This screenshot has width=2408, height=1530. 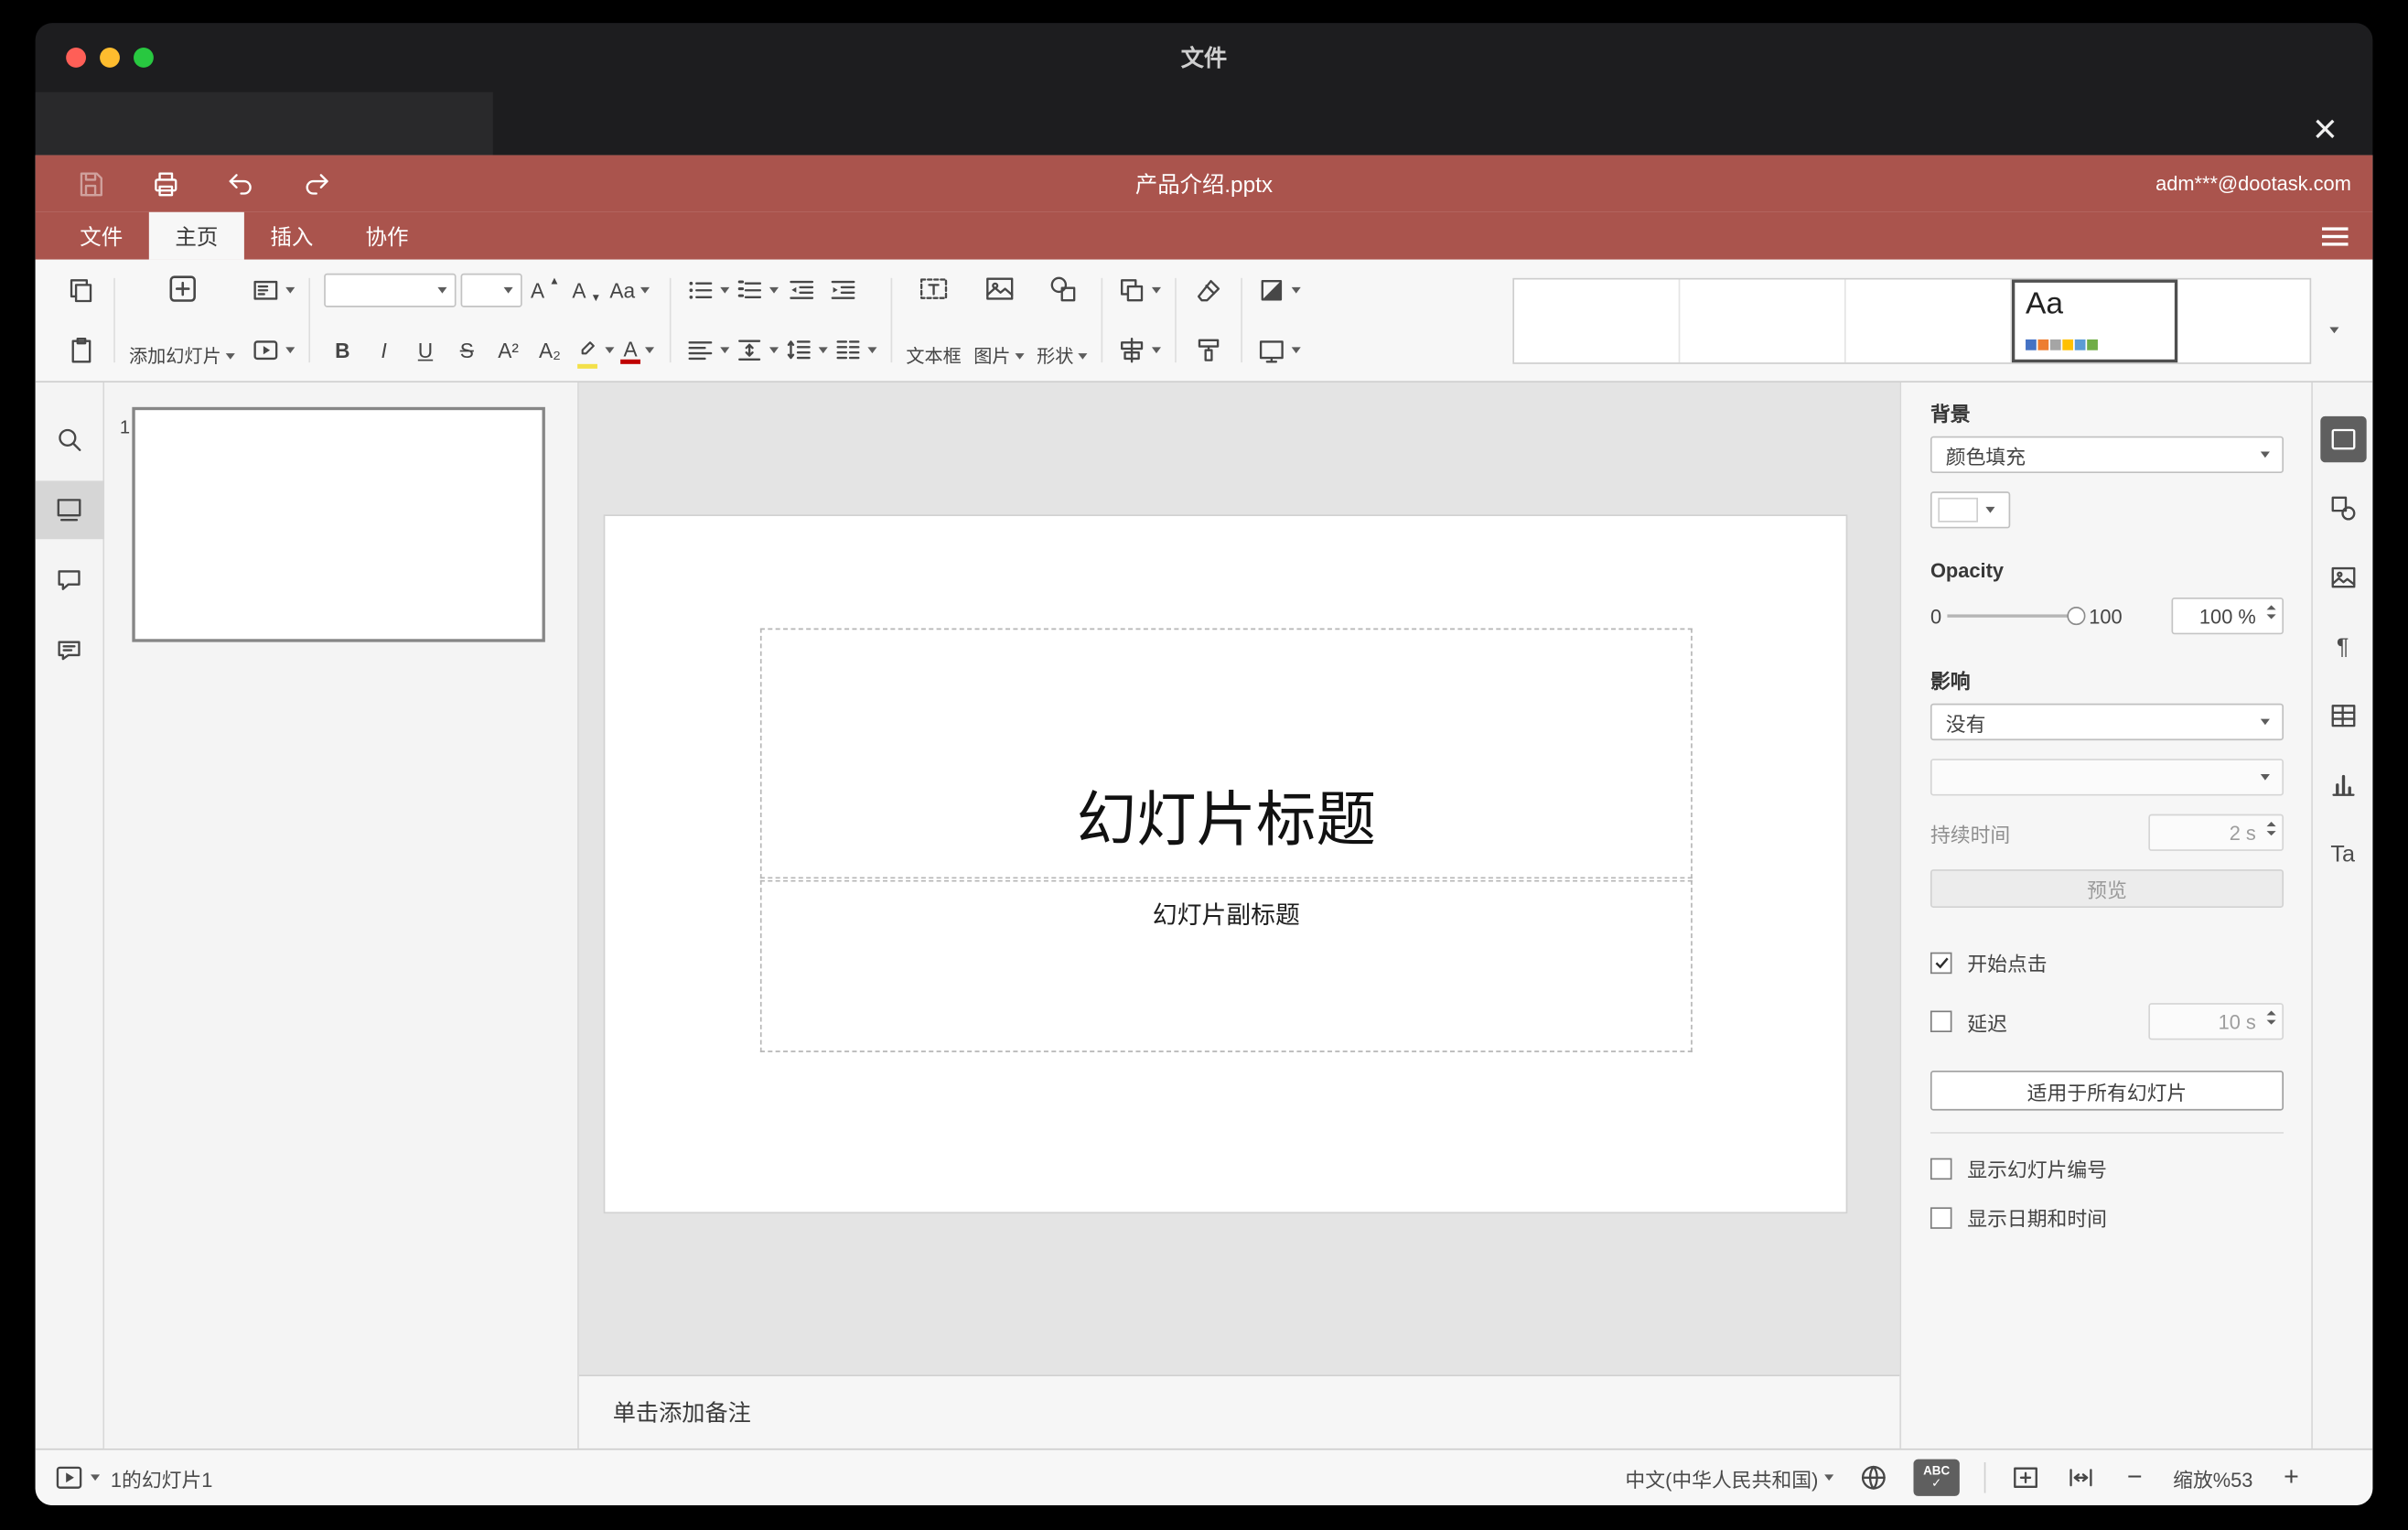 What do you see at coordinates (81, 290) in the screenshot?
I see `copy-button` at bounding box center [81, 290].